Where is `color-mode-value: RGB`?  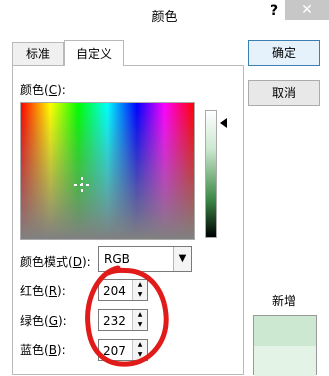 color-mode-value: RGB is located at coordinates (117, 259).